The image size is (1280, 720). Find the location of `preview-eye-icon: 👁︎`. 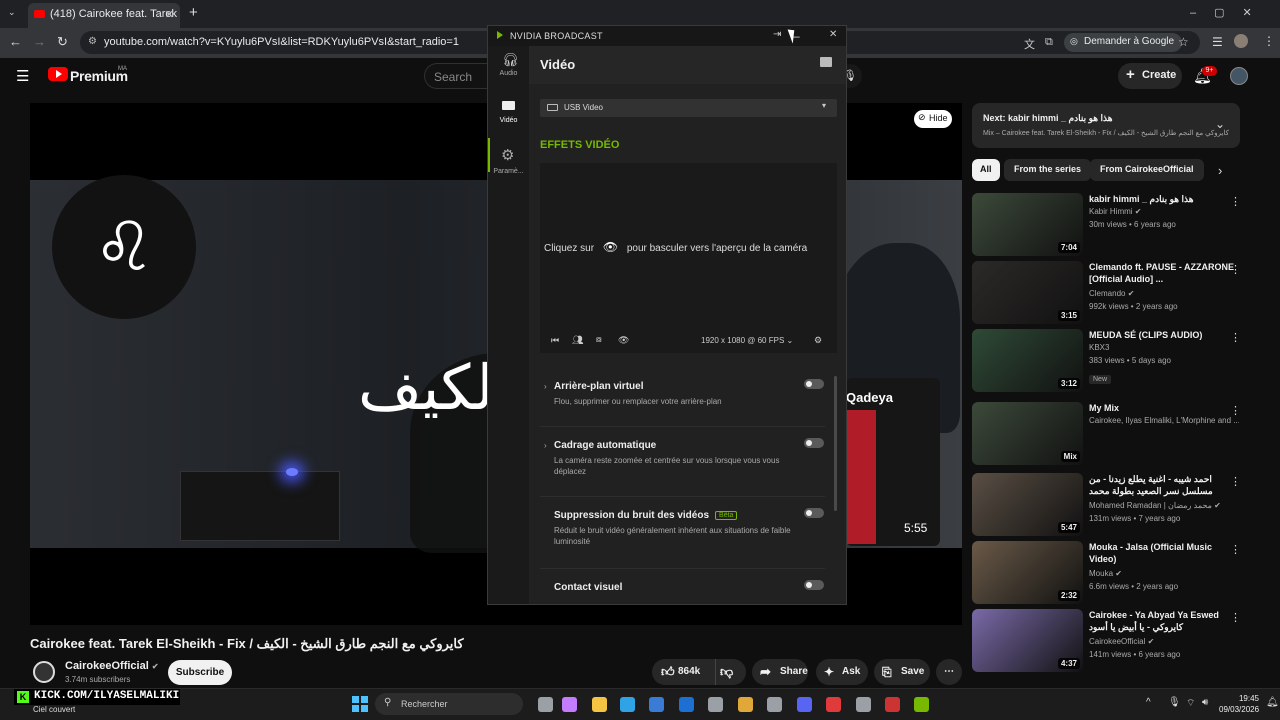

preview-eye-icon: 👁︎ is located at coordinates (623, 340).